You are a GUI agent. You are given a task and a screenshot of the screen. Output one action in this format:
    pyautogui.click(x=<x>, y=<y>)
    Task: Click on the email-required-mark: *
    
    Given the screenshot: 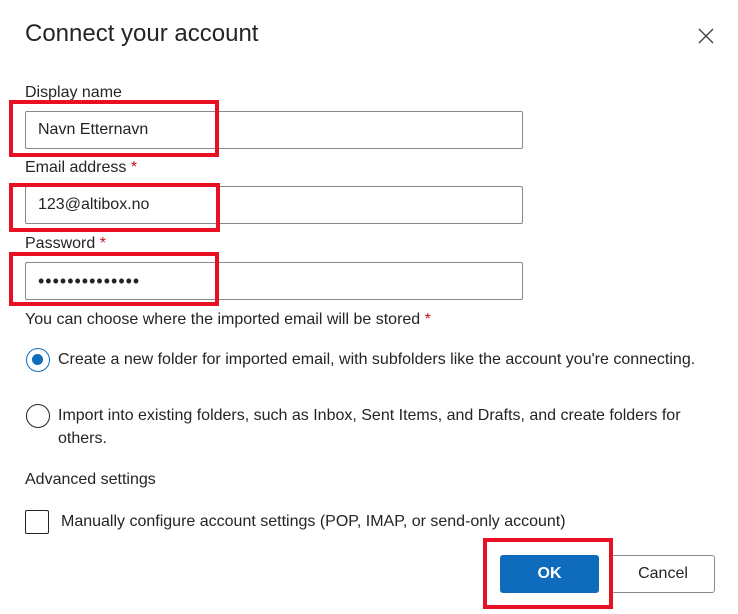 What is the action you would take?
    pyautogui.click(x=134, y=167)
    